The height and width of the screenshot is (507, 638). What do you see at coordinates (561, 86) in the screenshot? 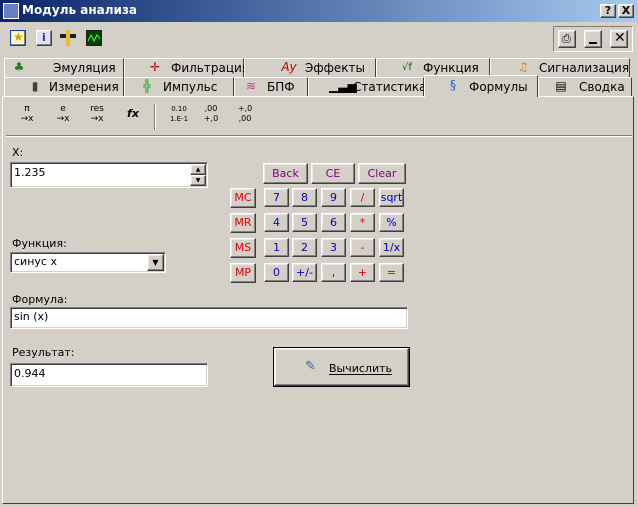
I see `summary-icon: ▤` at bounding box center [561, 86].